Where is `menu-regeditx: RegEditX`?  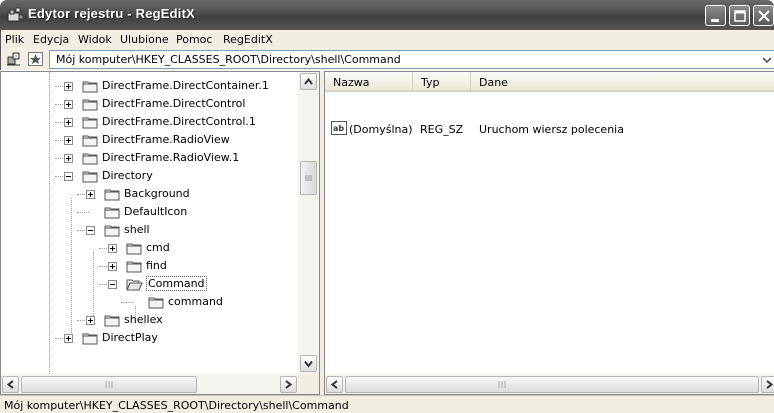 menu-regeditx: RegEditX is located at coordinates (248, 39).